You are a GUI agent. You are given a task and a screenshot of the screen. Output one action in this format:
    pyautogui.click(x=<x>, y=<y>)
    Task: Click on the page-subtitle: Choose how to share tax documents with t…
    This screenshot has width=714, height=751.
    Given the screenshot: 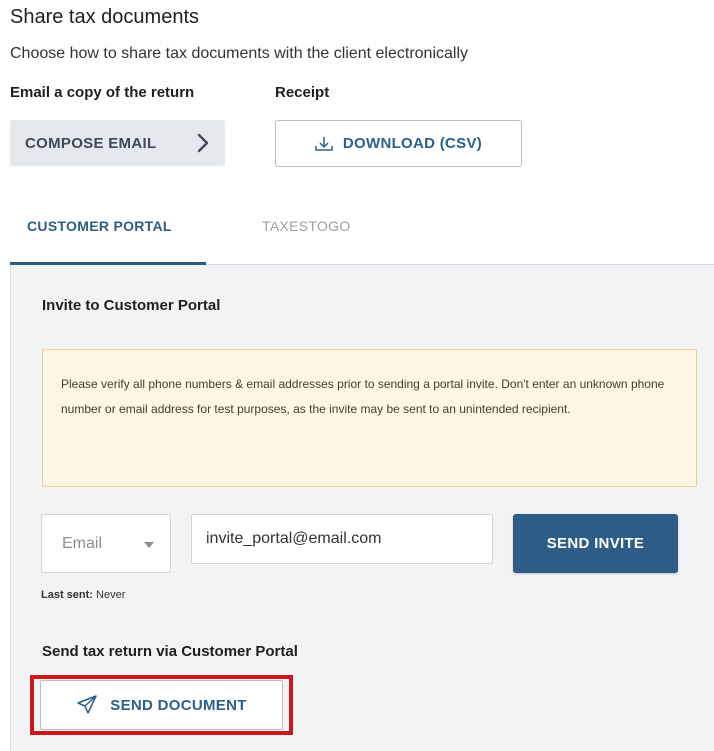 What is the action you would take?
    pyautogui.click(x=239, y=53)
    